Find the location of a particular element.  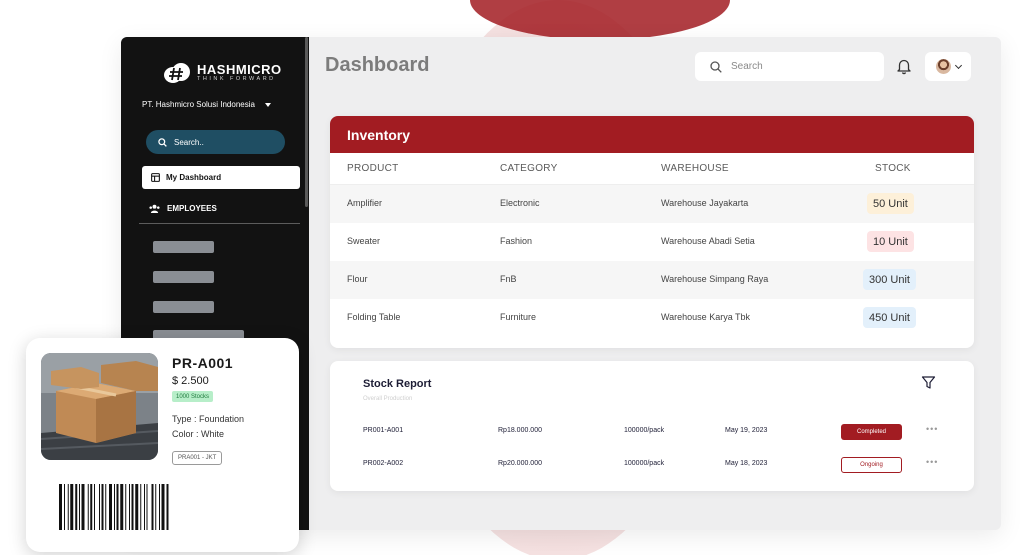

cell-warehouse: Warehouse Abadi Setia is located at coordinates (708, 241).